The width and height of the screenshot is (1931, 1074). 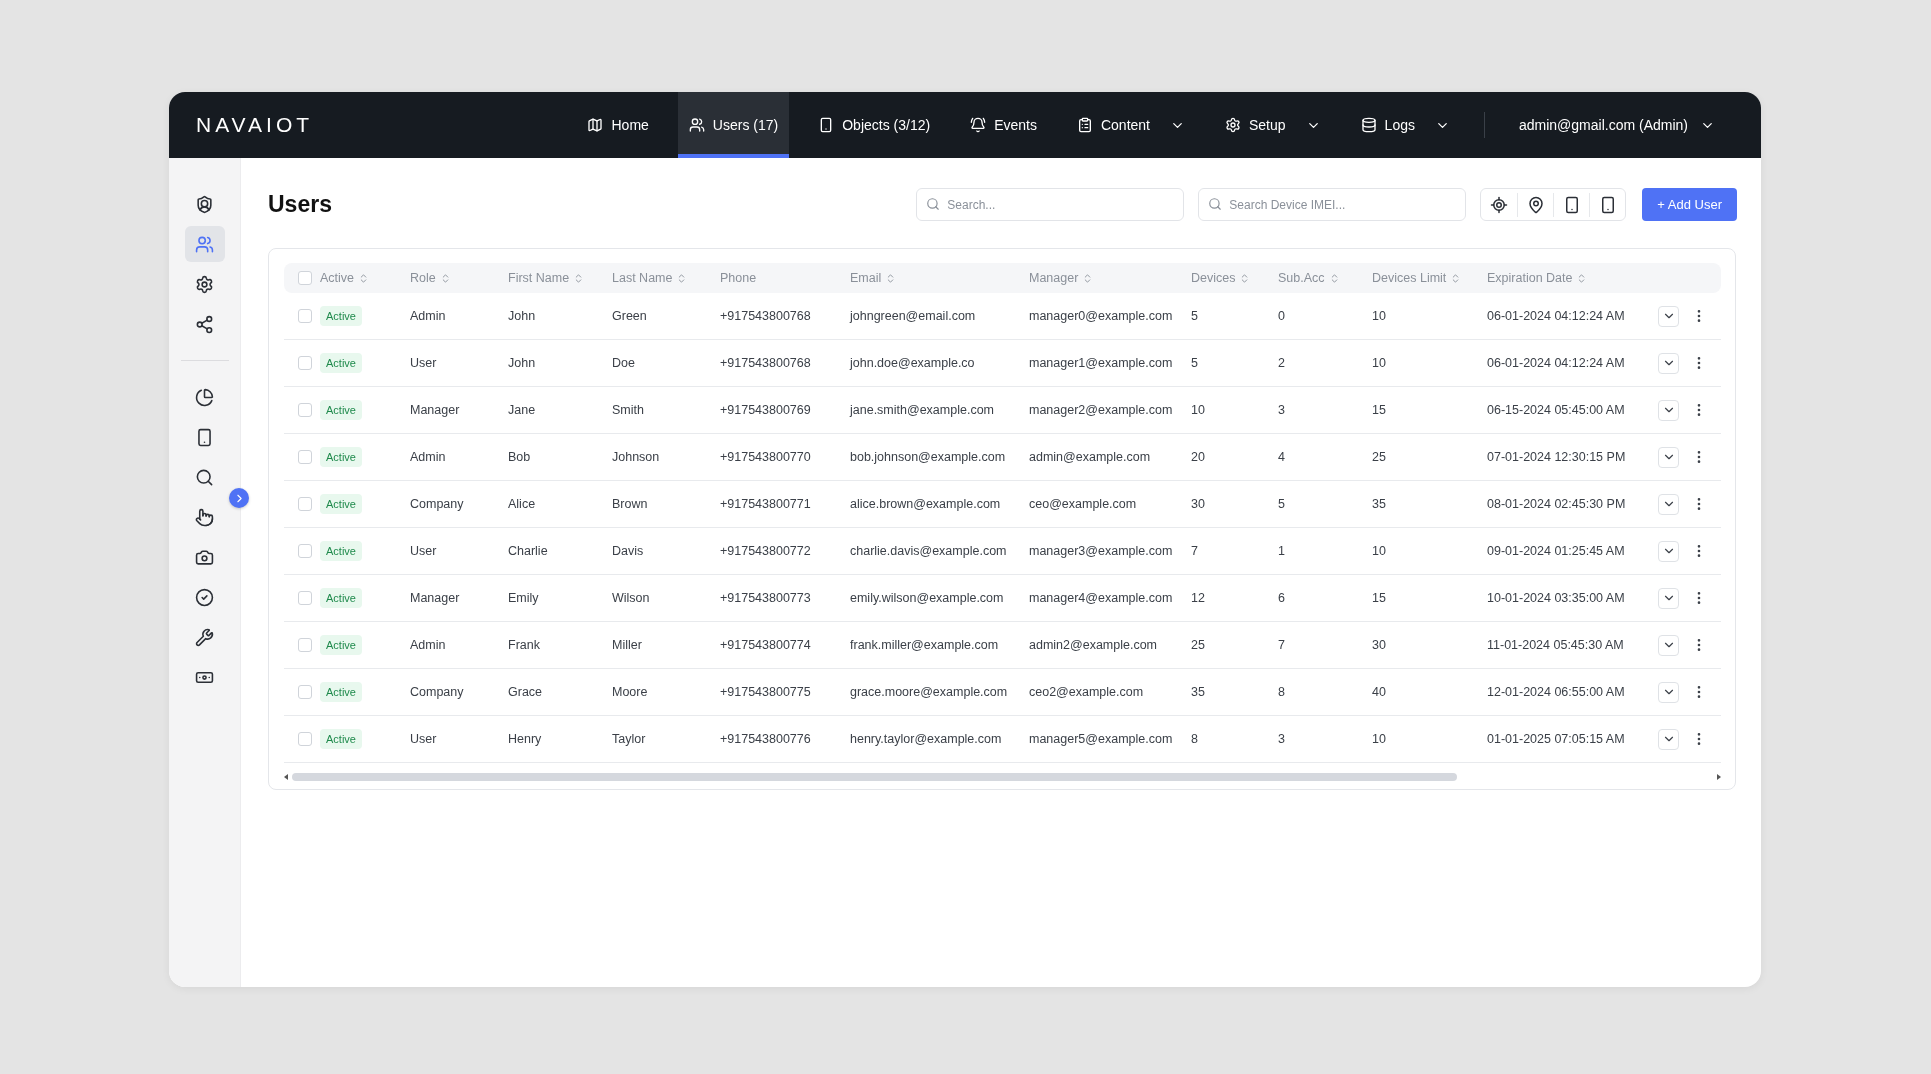 What do you see at coordinates (875, 777) in the screenshot?
I see `scrollbar-thumb` at bounding box center [875, 777].